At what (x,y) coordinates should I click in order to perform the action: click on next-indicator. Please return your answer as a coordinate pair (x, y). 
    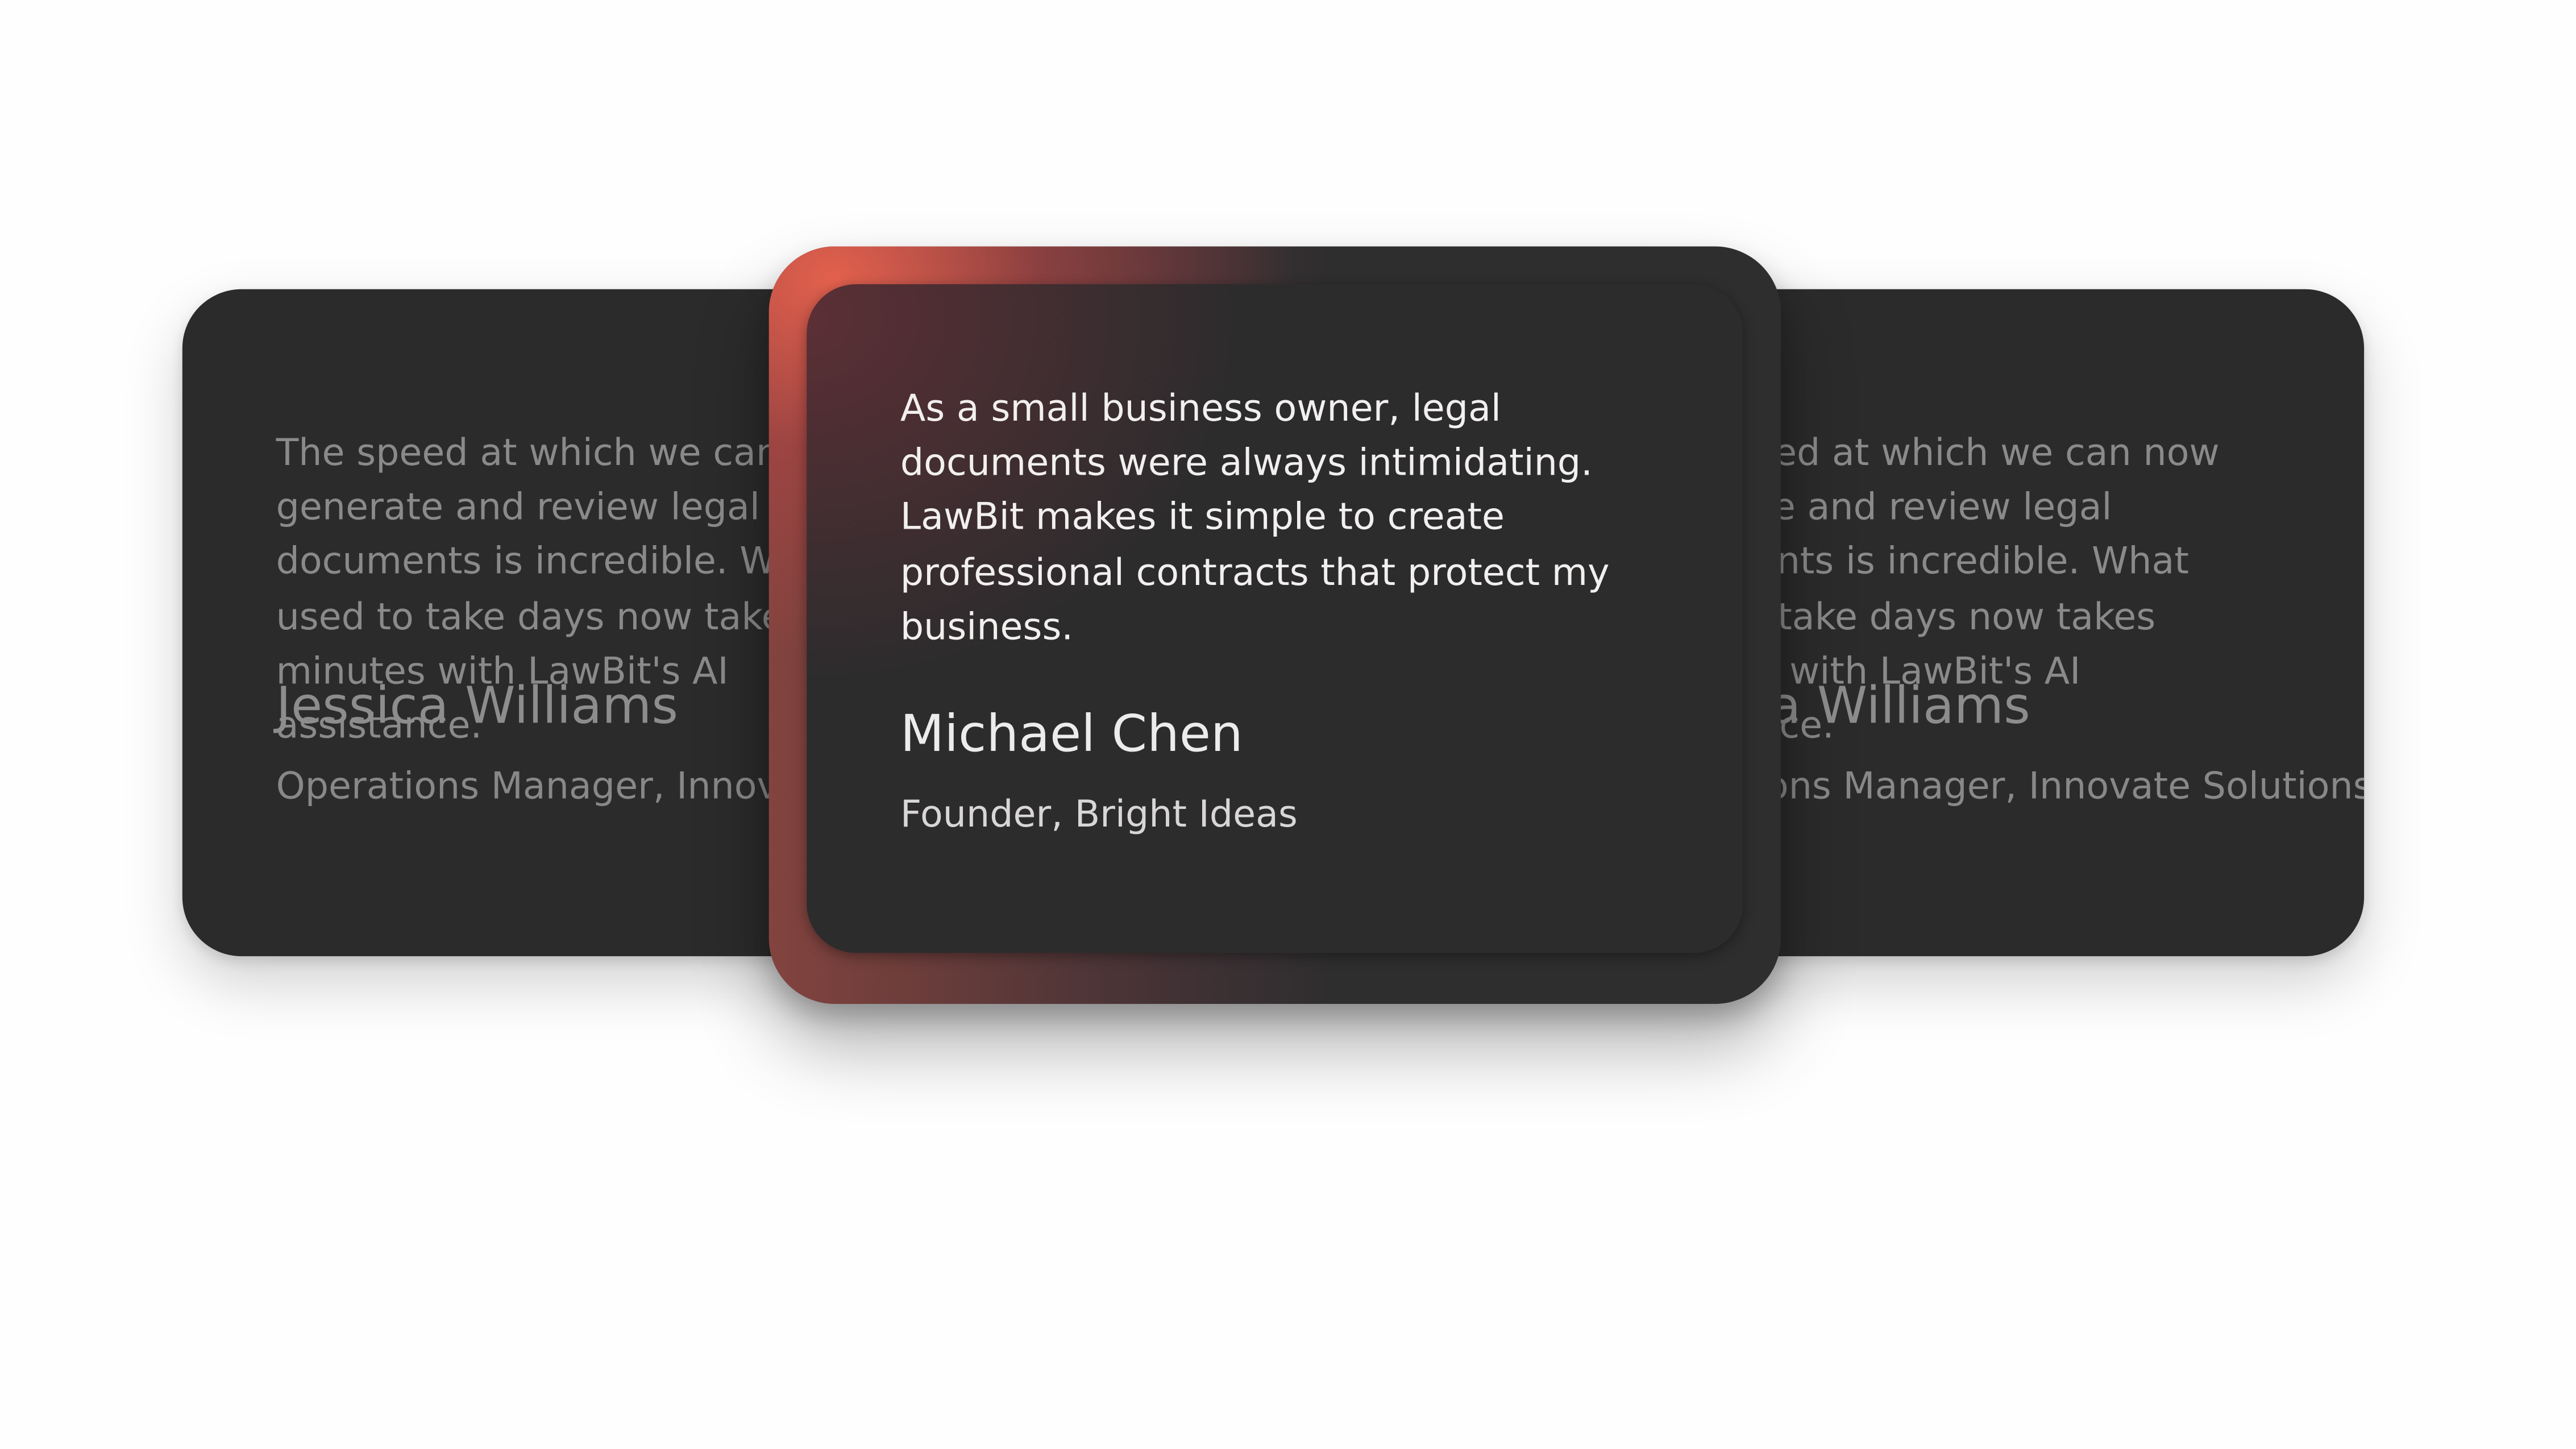
    Looking at the image, I should click on (2540, 810).